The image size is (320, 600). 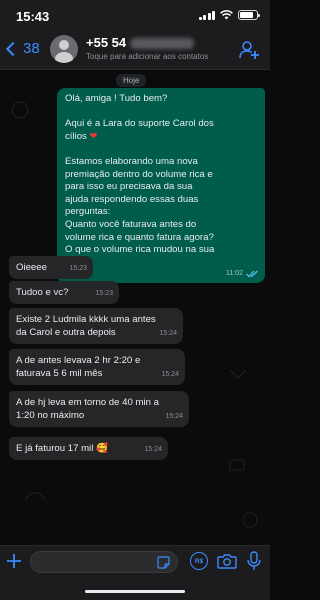 I want to click on message-line: A de hj leva em torno de 40 min a, so click(x=87, y=402).